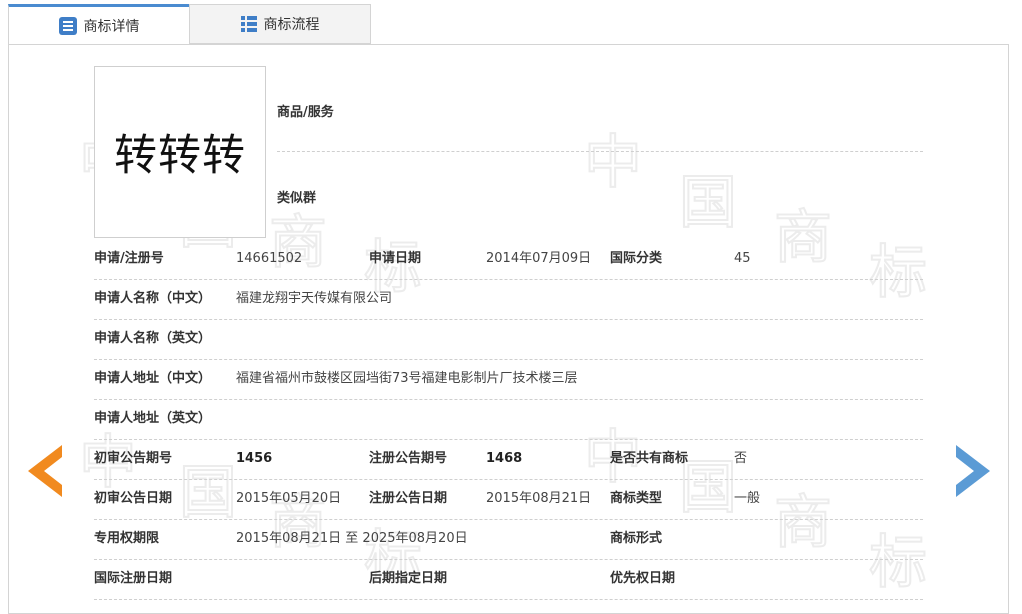 The height and width of the screenshot is (614, 1022). Describe the element at coordinates (395, 258) in the screenshot. I see `app-date-label: 申请日期` at that location.